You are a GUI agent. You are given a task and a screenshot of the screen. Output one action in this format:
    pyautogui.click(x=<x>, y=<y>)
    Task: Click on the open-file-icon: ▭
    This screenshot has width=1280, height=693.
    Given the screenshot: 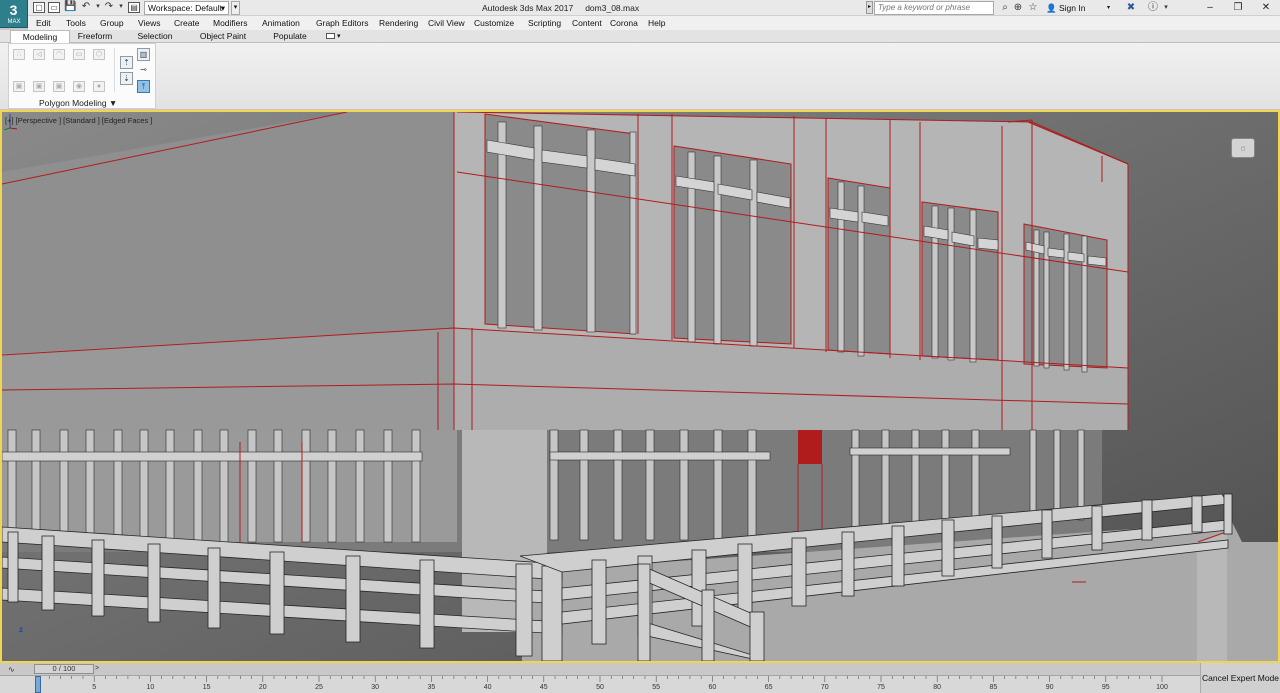 What is the action you would take?
    pyautogui.click(x=54, y=7)
    